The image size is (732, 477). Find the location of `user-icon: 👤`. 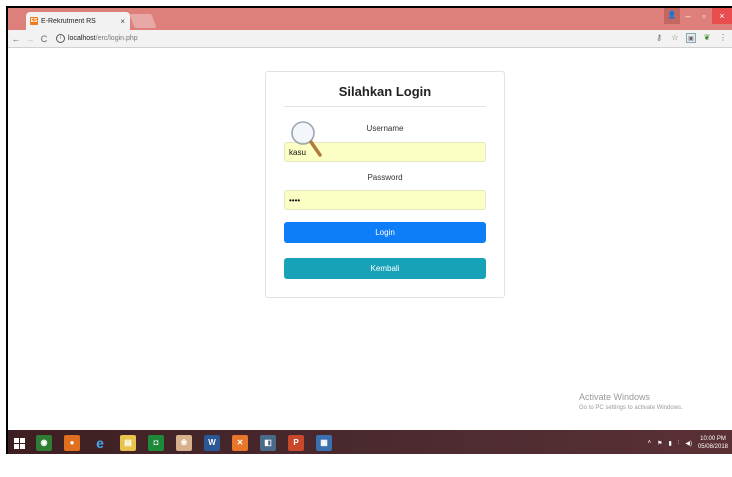

user-icon: 👤 is located at coordinates (672, 16).